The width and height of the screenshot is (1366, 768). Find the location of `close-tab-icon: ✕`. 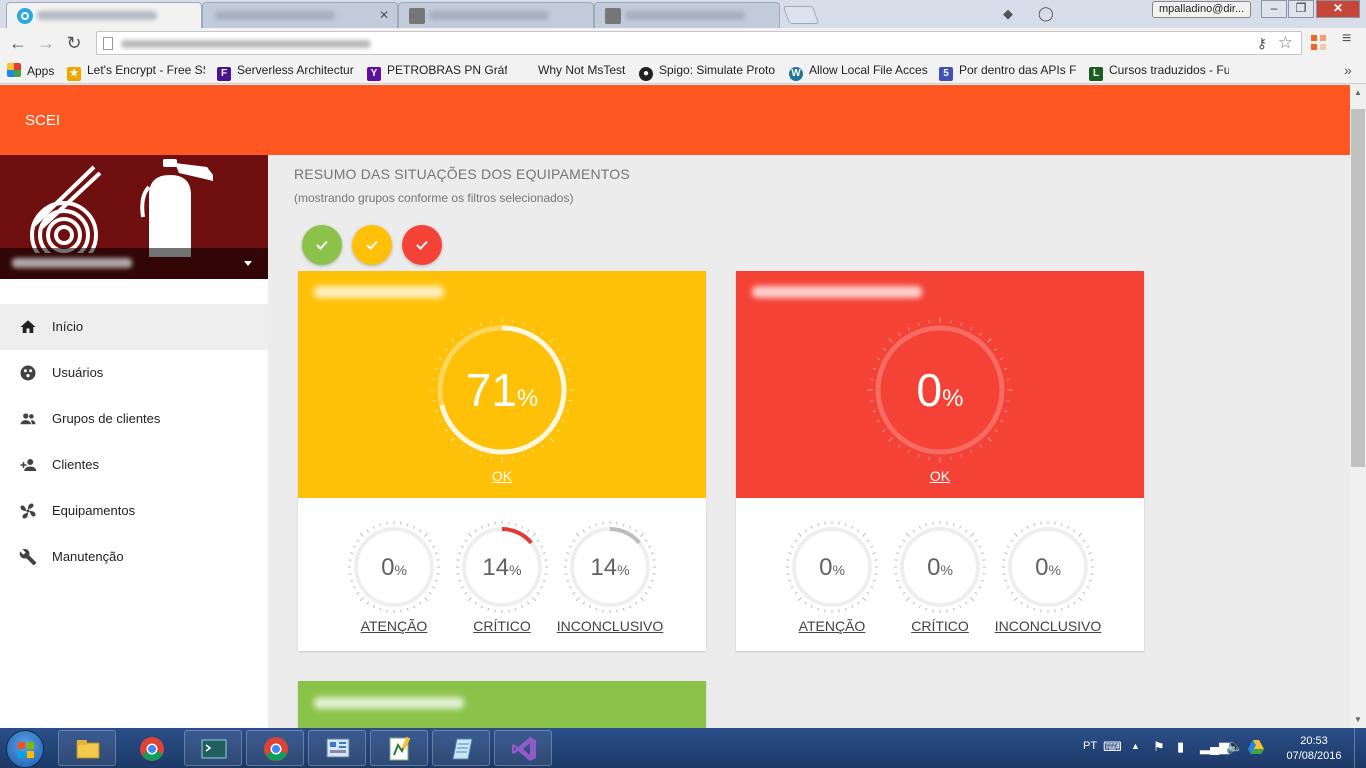

close-tab-icon: ✕ is located at coordinates (384, 15).